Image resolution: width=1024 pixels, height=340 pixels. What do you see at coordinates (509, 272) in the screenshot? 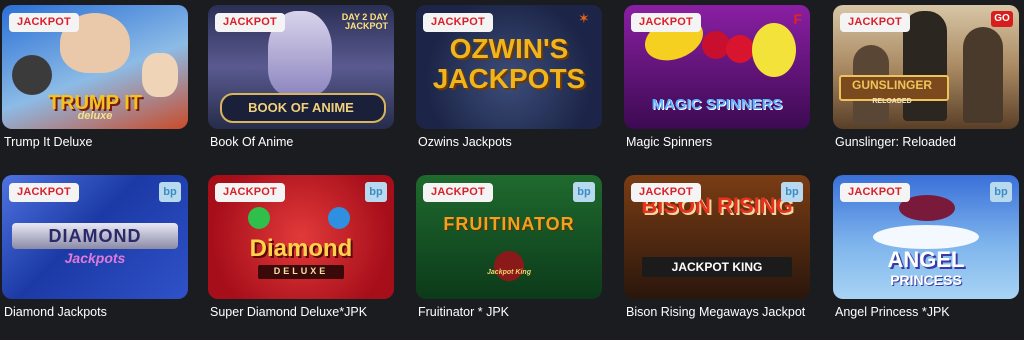
I see `game-logo-subtext: Jackpot King` at bounding box center [509, 272].